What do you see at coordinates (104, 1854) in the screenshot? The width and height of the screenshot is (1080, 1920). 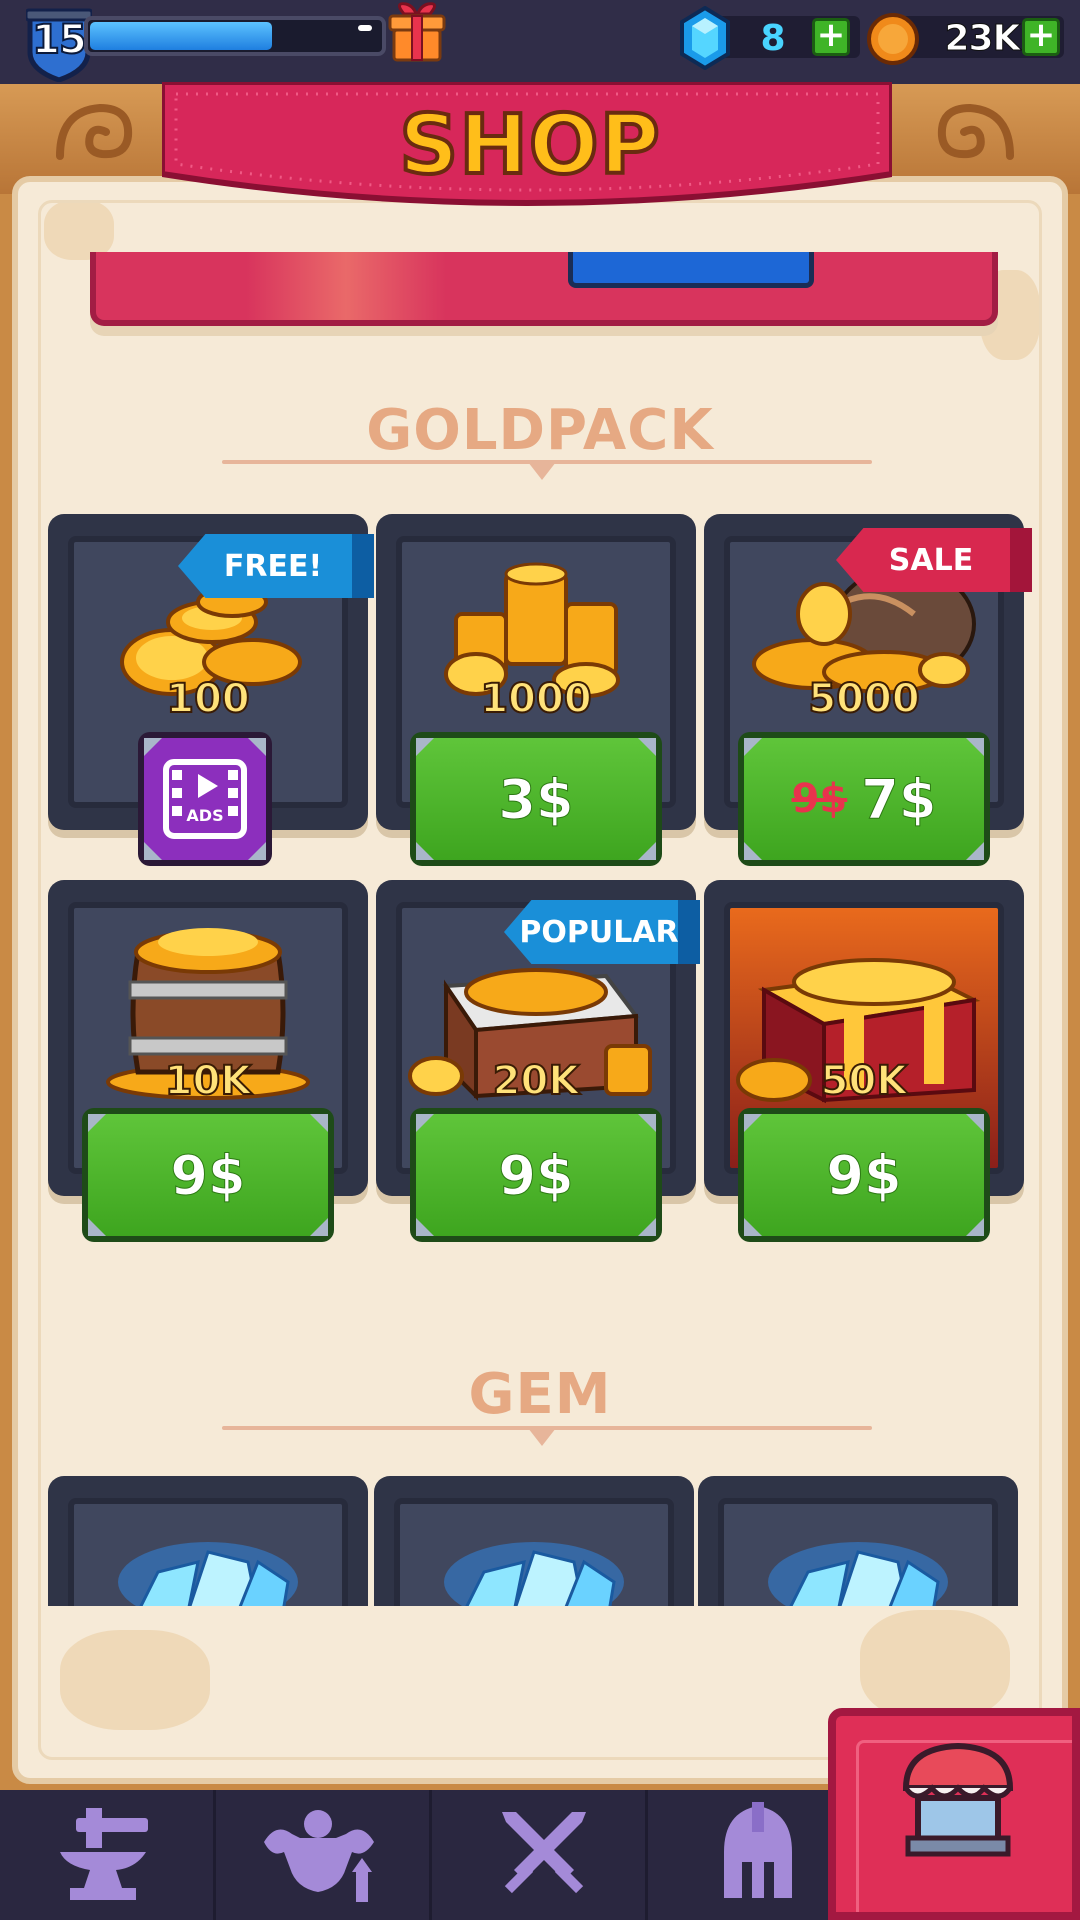 I see `anvil-hammer-icon` at bounding box center [104, 1854].